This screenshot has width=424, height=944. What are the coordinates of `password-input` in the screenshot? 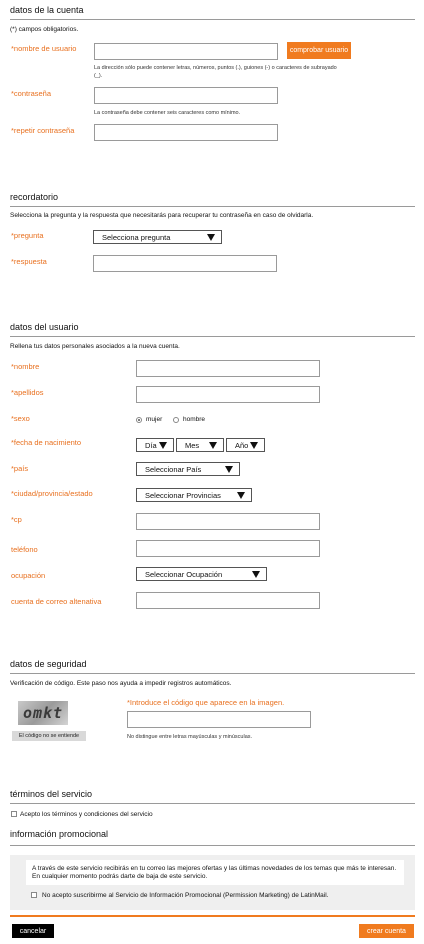 It's located at (186, 95).